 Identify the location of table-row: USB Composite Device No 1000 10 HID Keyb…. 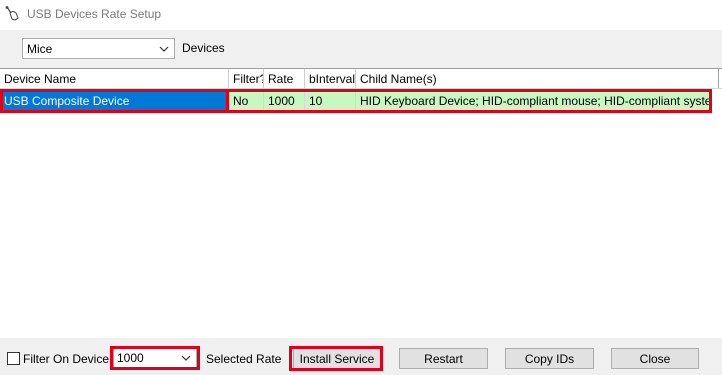
(361, 100).